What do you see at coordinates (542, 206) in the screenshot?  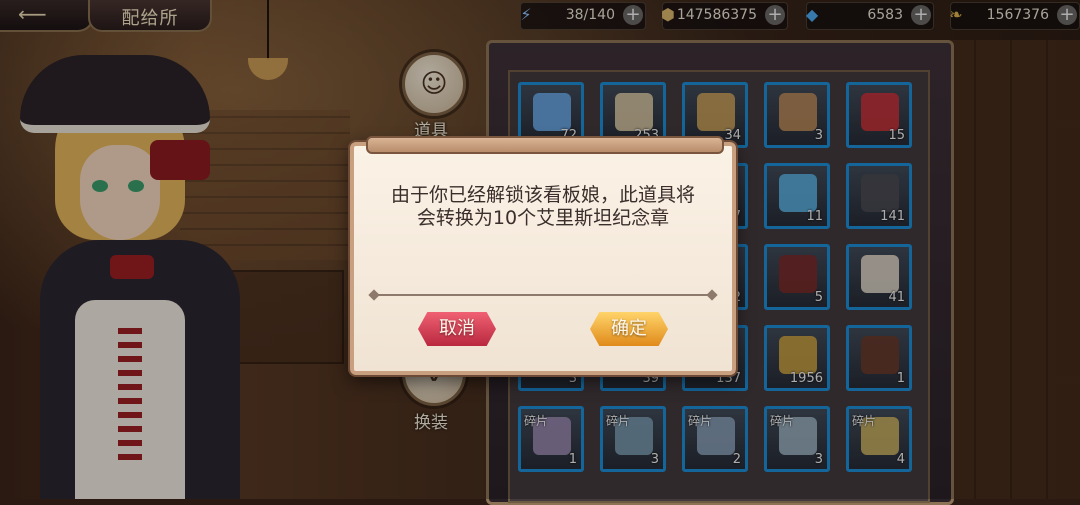 I see `dialog-message: 由于你已经解锁该看板娘，此道具将会转换为10个艾里斯坦纪念章` at bounding box center [542, 206].